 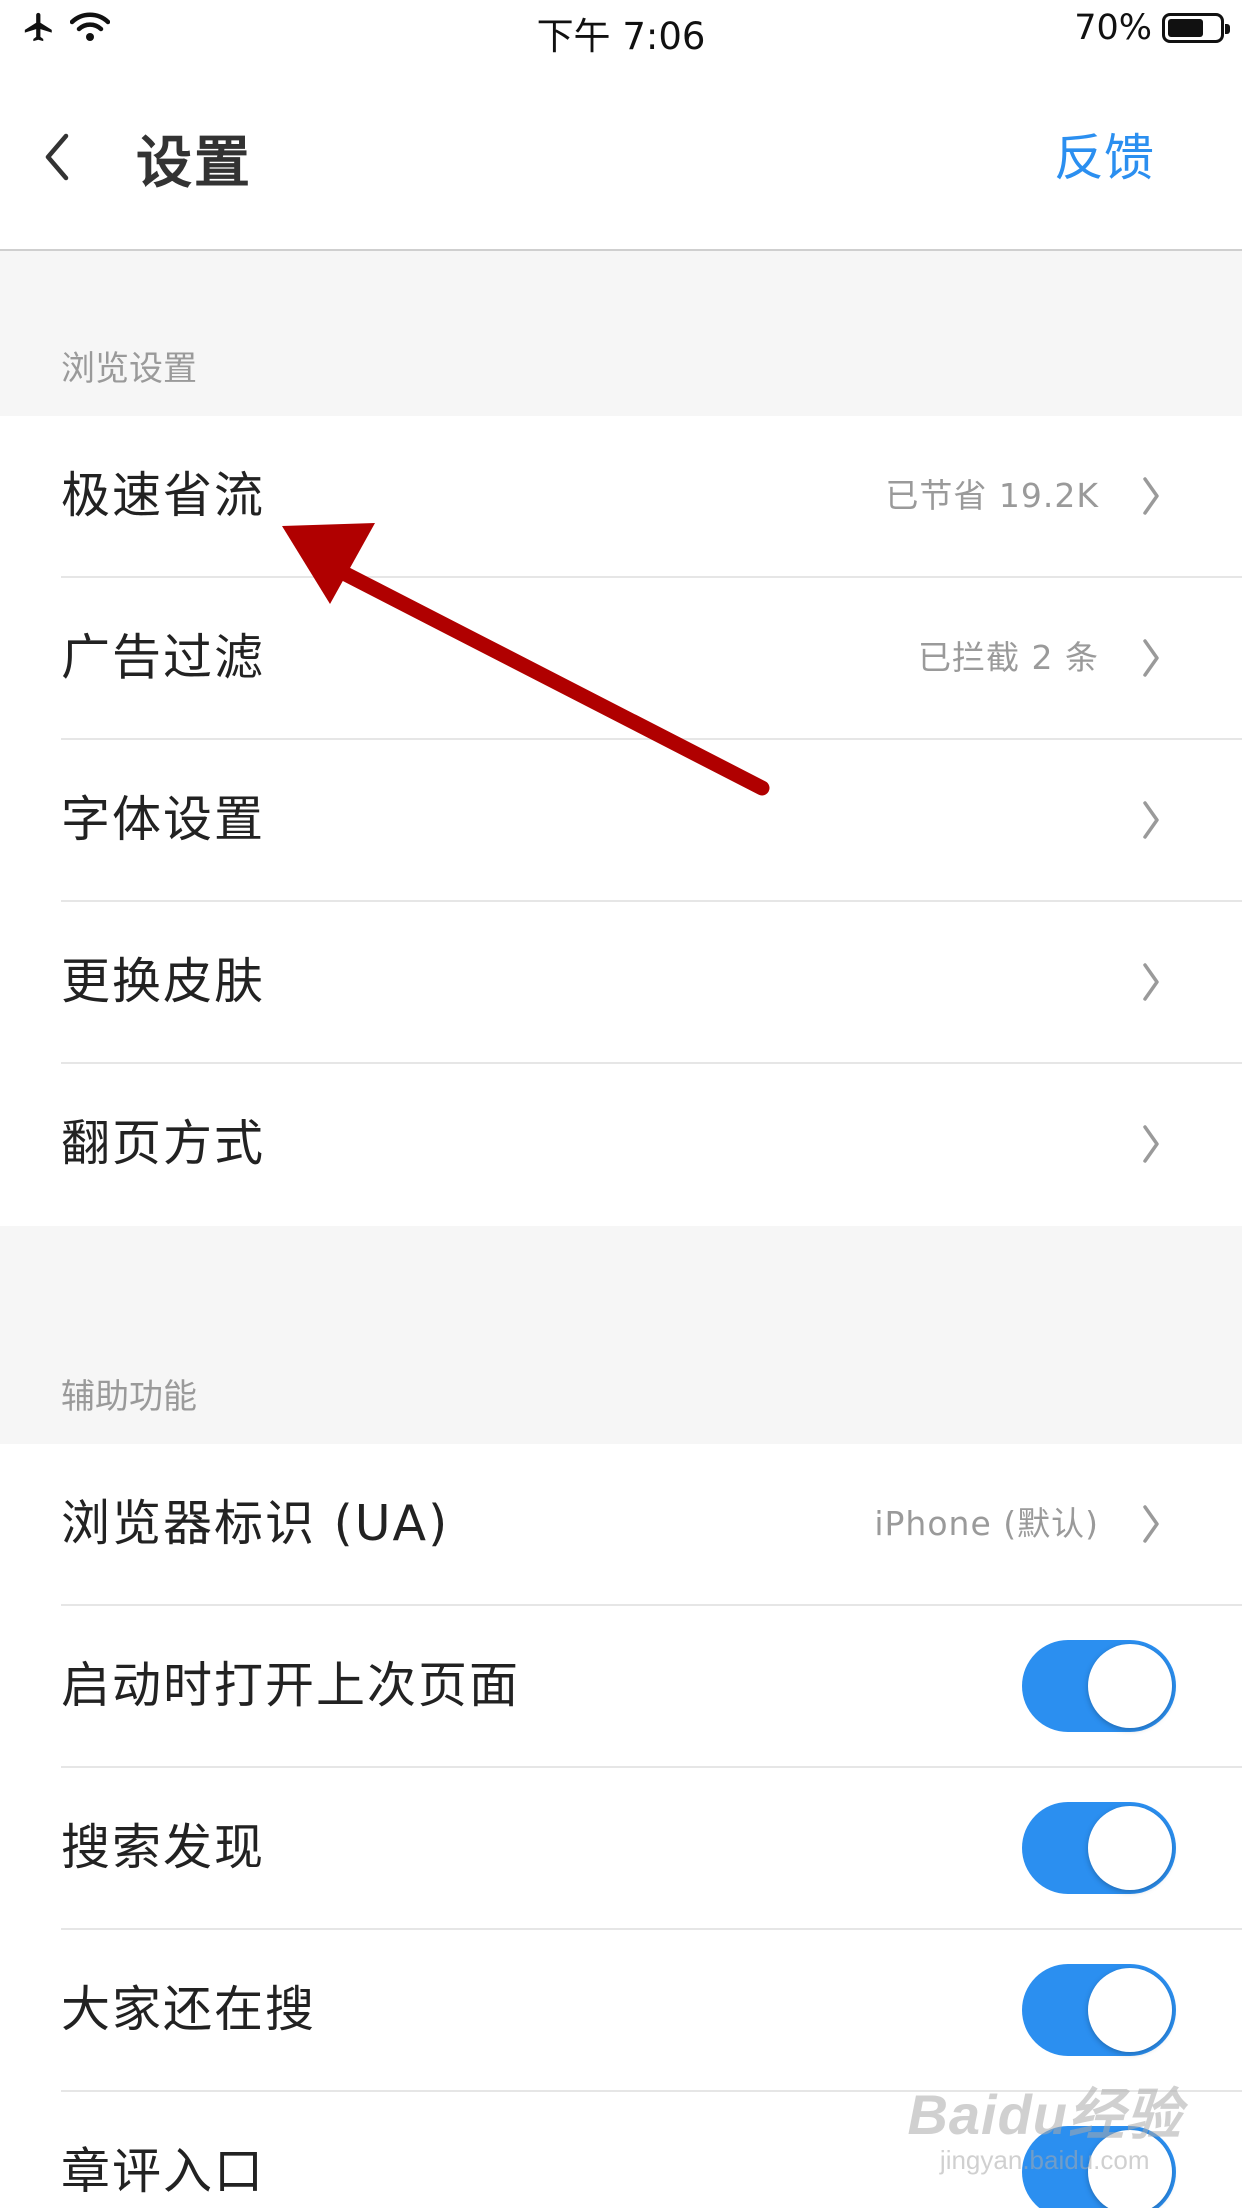 I want to click on settings-row-others-searching: 大家还在搜, so click(x=621, y=2011).